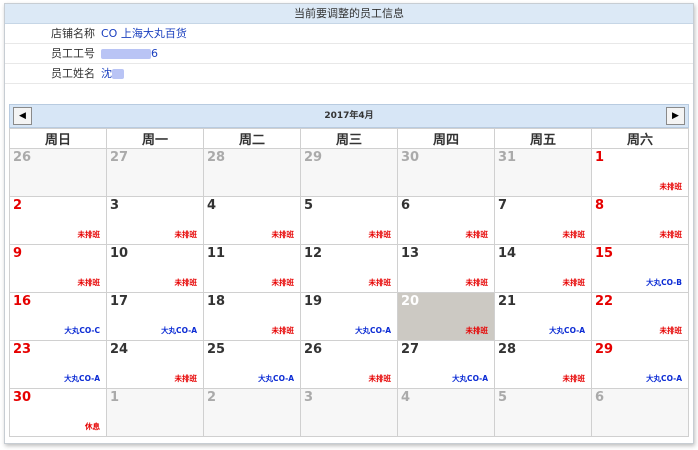 Image resolution: width=698 pixels, height=450 pixels. What do you see at coordinates (155, 316) in the screenshot?
I see `calendar-day-cell: 17 大丸CO-A` at bounding box center [155, 316].